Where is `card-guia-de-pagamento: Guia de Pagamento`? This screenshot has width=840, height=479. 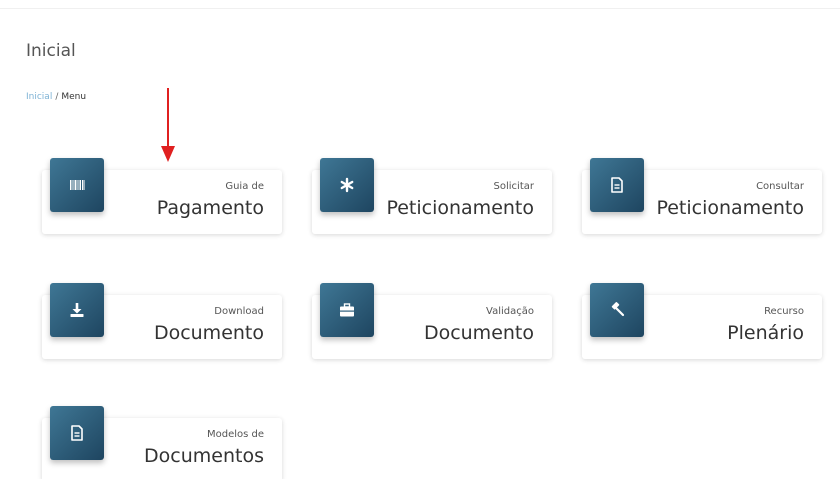
card-guia-de-pagamento: Guia de Pagamento is located at coordinates (162, 196).